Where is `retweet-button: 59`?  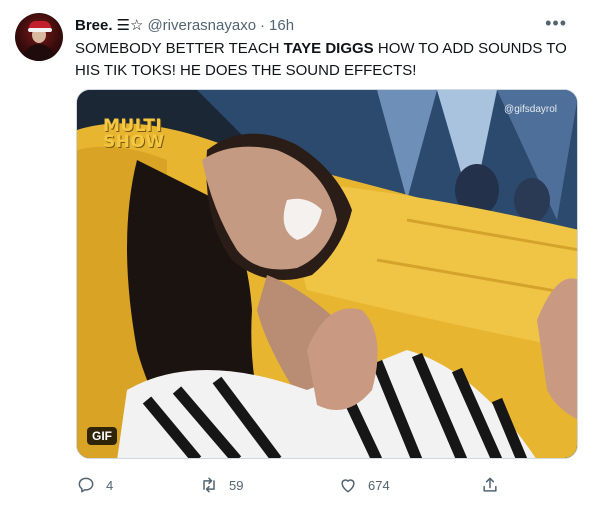
retweet-button: 59 is located at coordinates (221, 485).